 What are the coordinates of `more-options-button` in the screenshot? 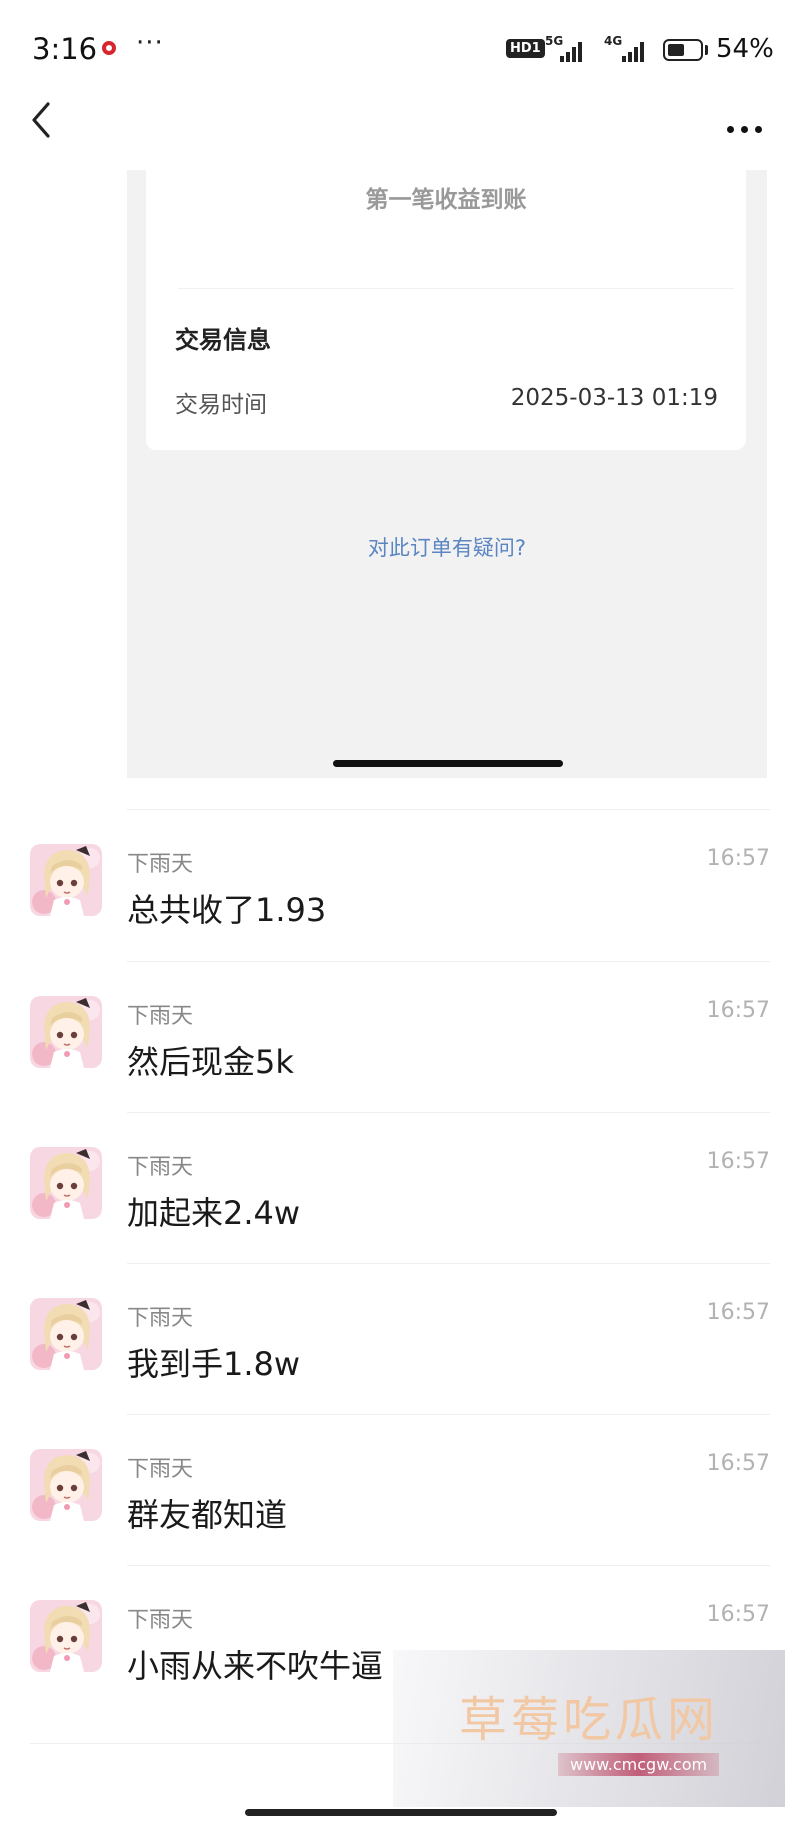 It's located at (744, 129).